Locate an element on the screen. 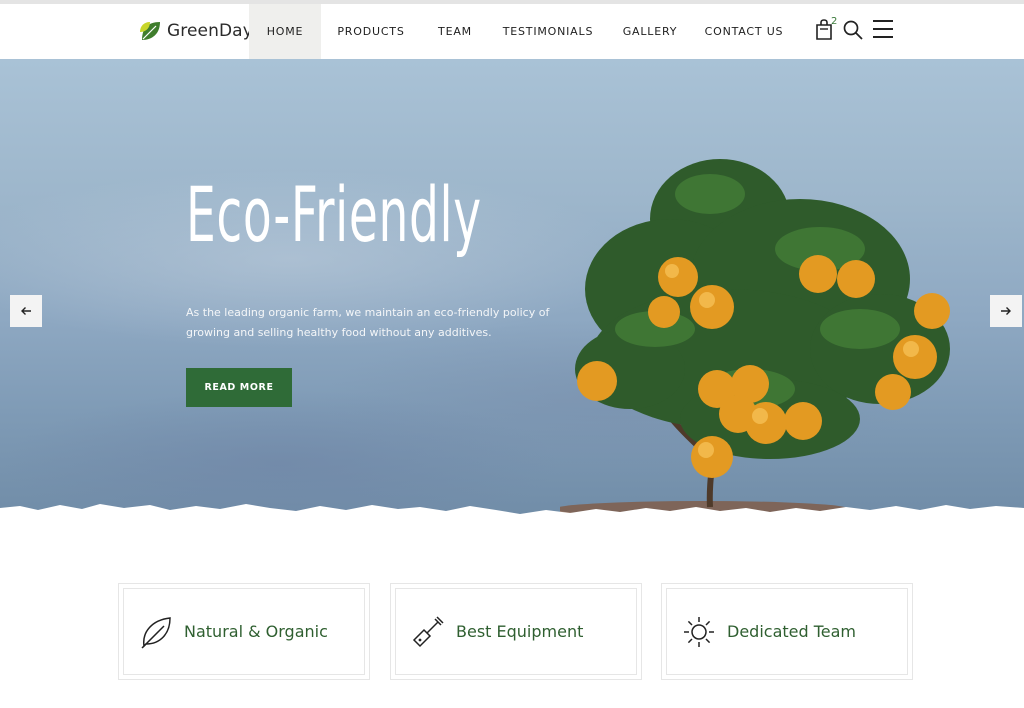 The image size is (1024, 708). nav-products: PRODUCTS is located at coordinates (371, 31).